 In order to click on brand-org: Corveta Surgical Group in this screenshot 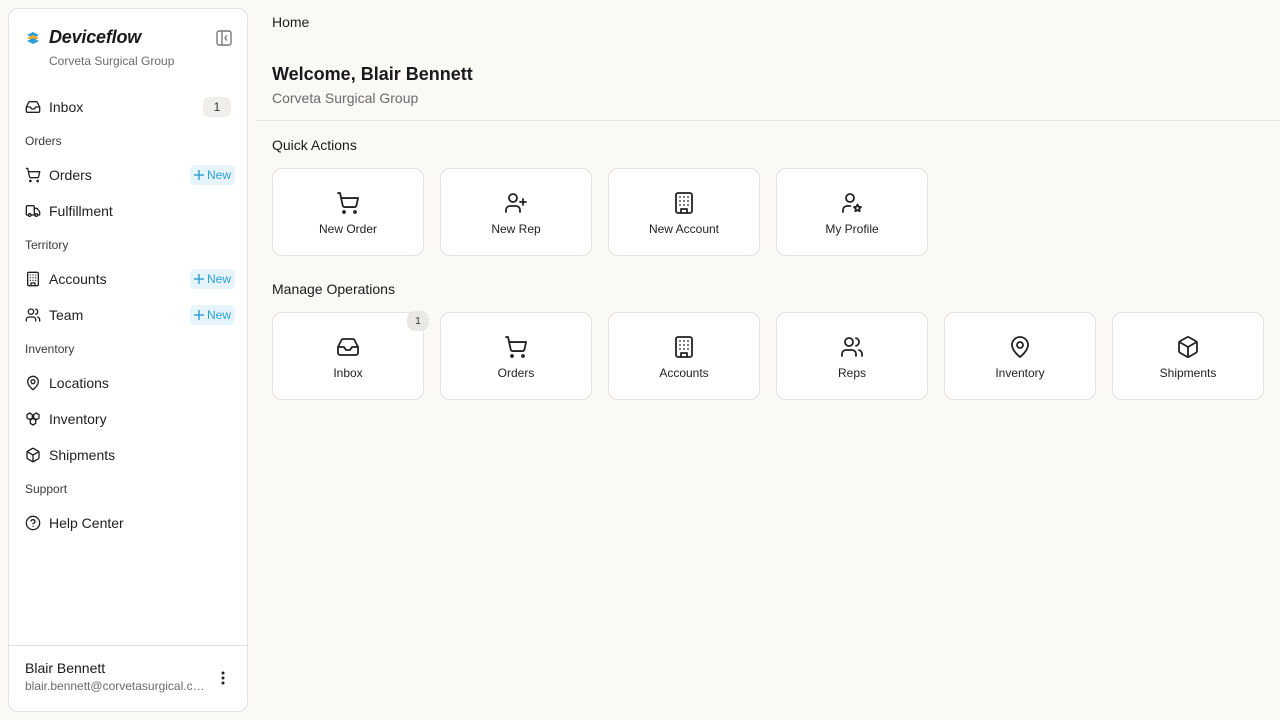, I will do `click(112, 61)`.